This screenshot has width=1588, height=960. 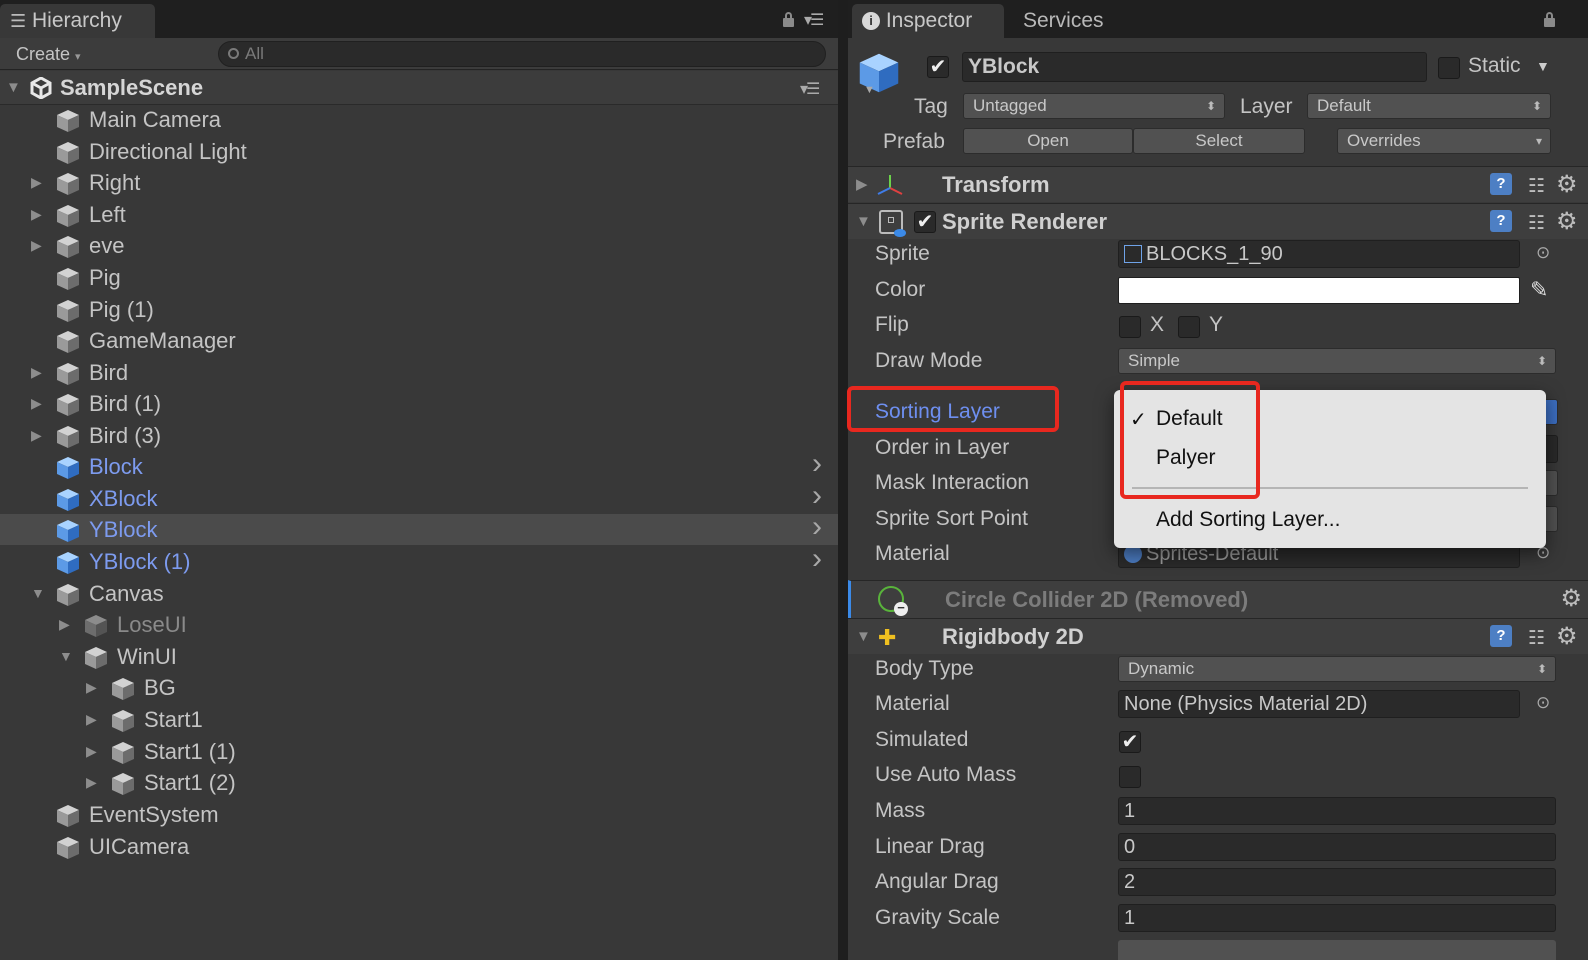 What do you see at coordinates (1073, 21) in the screenshot?
I see `tab-services: Services` at bounding box center [1073, 21].